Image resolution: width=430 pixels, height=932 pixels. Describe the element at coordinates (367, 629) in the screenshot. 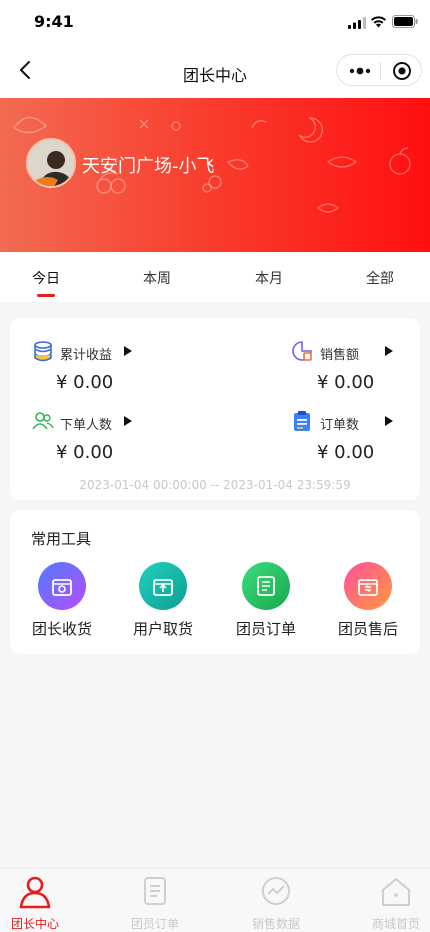

I see `tool-label: 团员售后` at that location.